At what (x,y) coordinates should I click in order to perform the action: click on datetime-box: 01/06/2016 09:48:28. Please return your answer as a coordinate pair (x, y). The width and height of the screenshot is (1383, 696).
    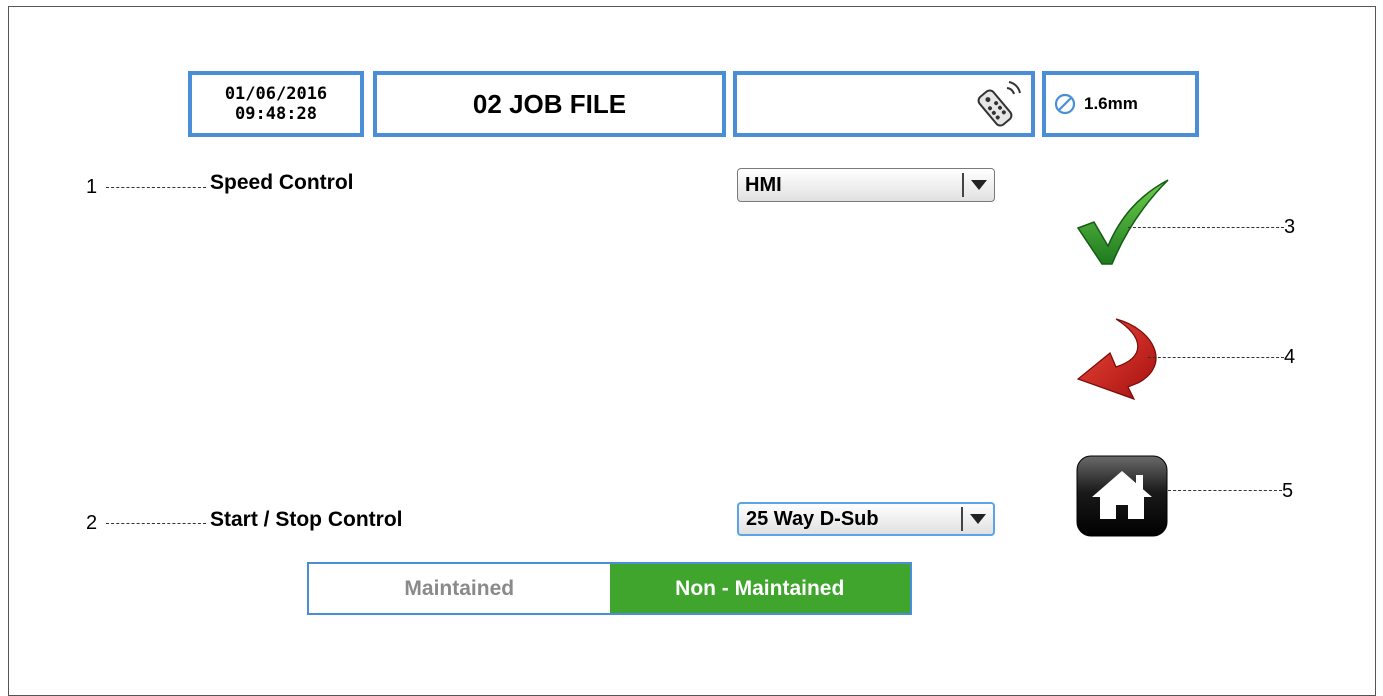
    Looking at the image, I should click on (276, 104).